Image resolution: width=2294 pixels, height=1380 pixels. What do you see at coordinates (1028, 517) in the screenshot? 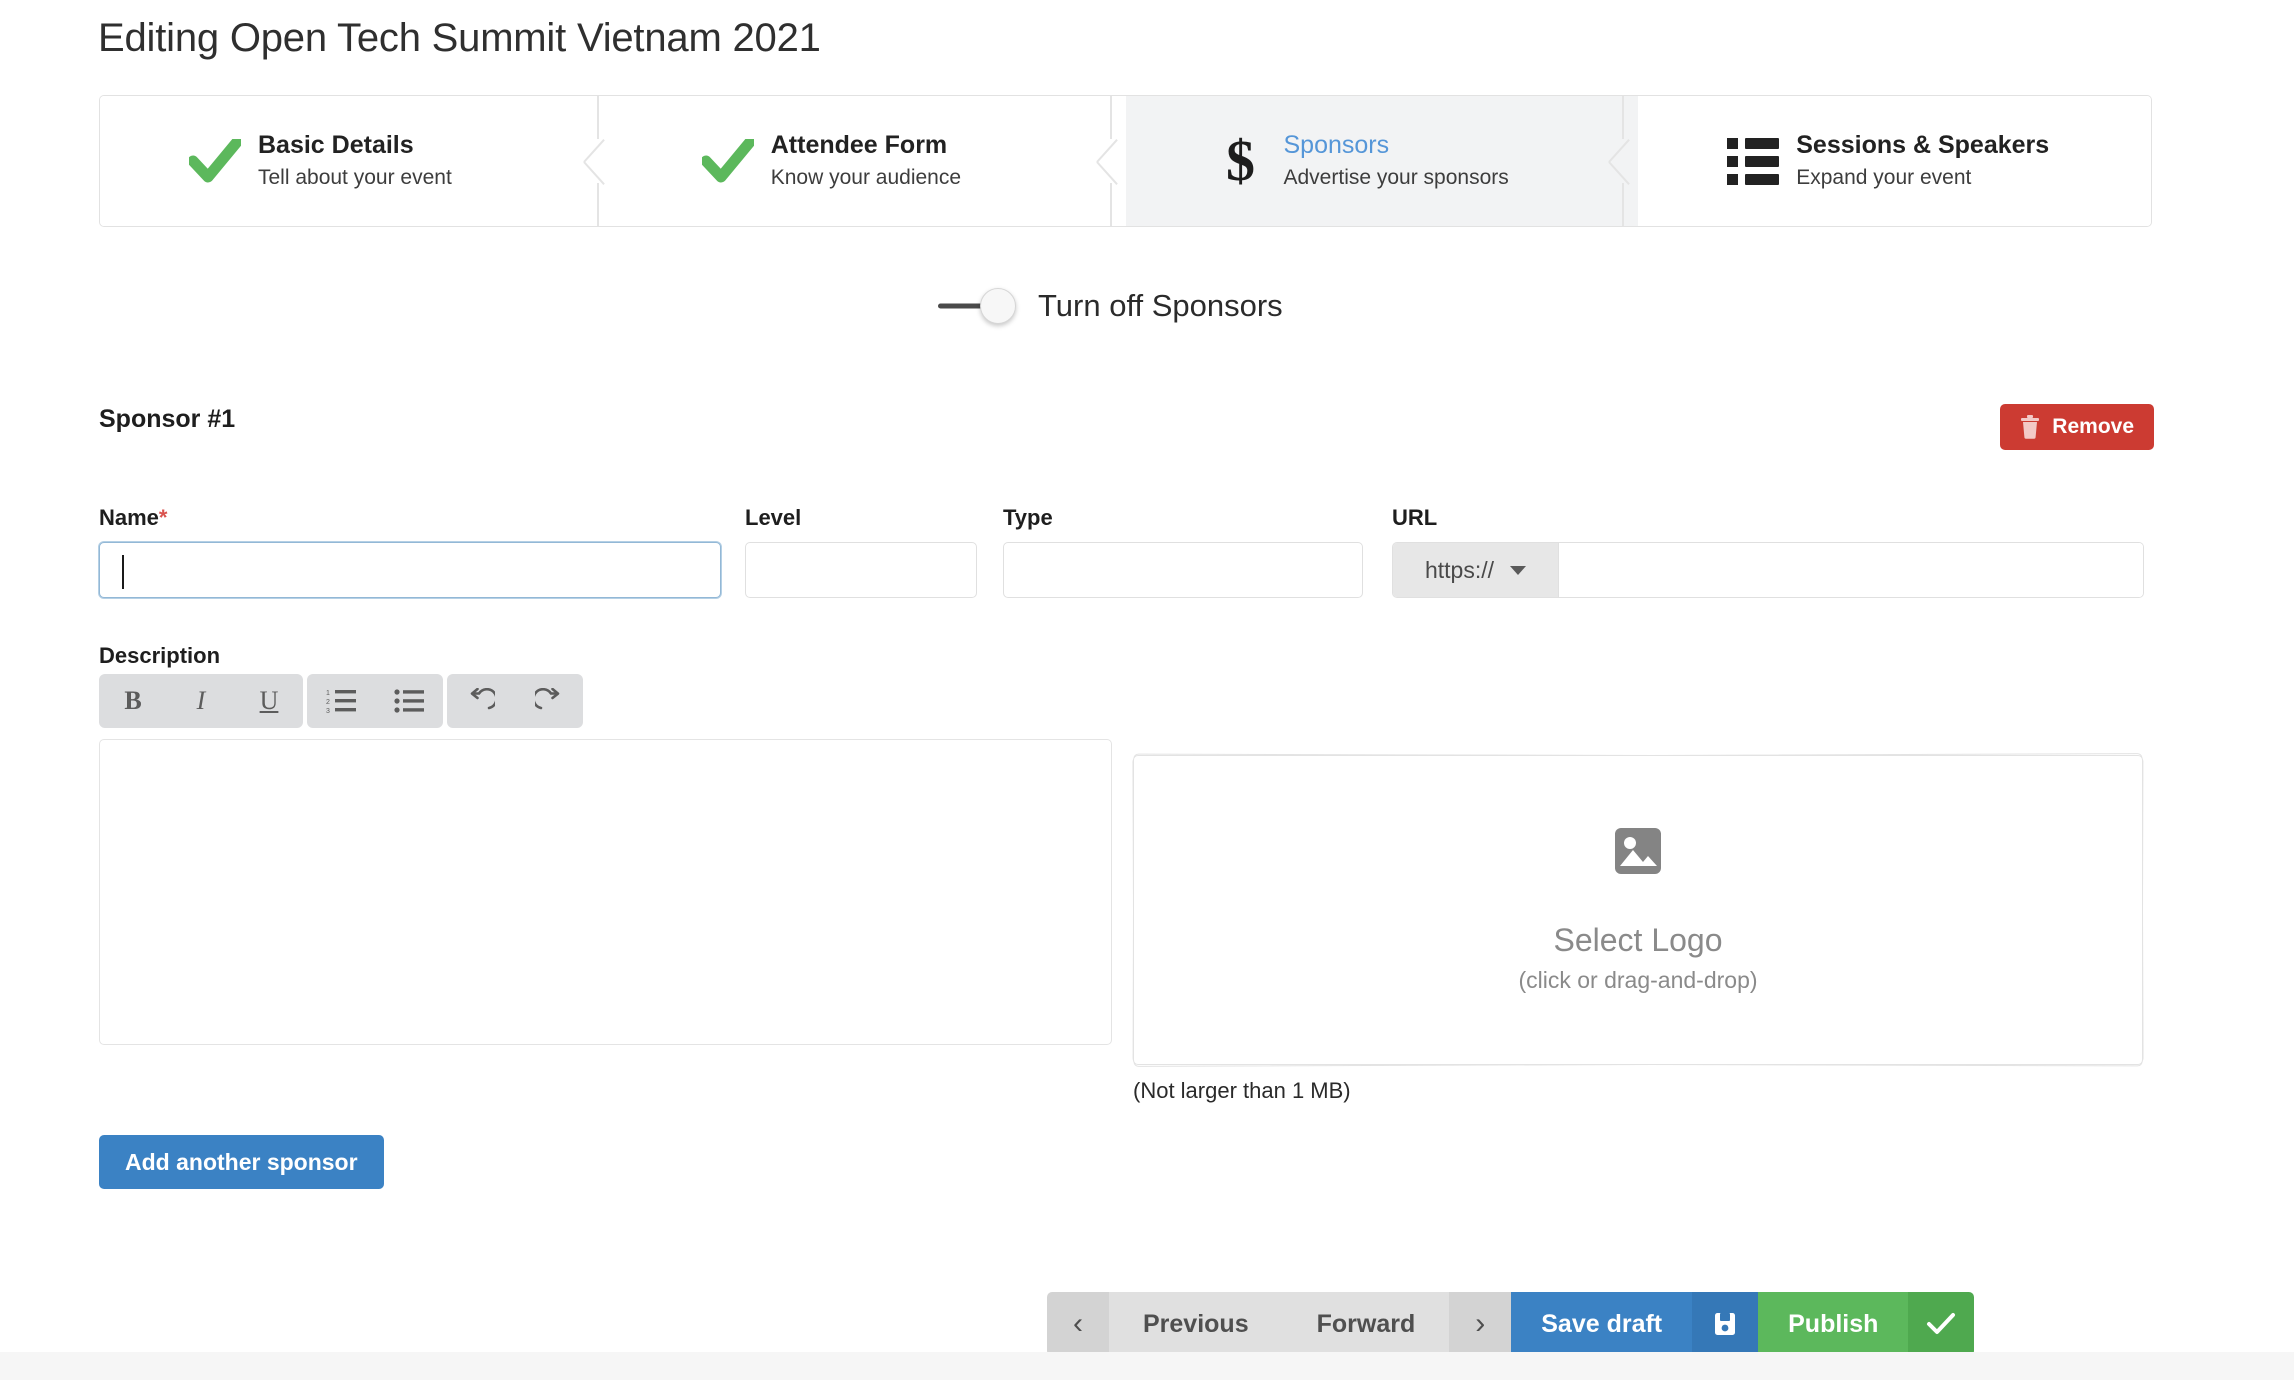
I see `type-label: Type` at bounding box center [1028, 517].